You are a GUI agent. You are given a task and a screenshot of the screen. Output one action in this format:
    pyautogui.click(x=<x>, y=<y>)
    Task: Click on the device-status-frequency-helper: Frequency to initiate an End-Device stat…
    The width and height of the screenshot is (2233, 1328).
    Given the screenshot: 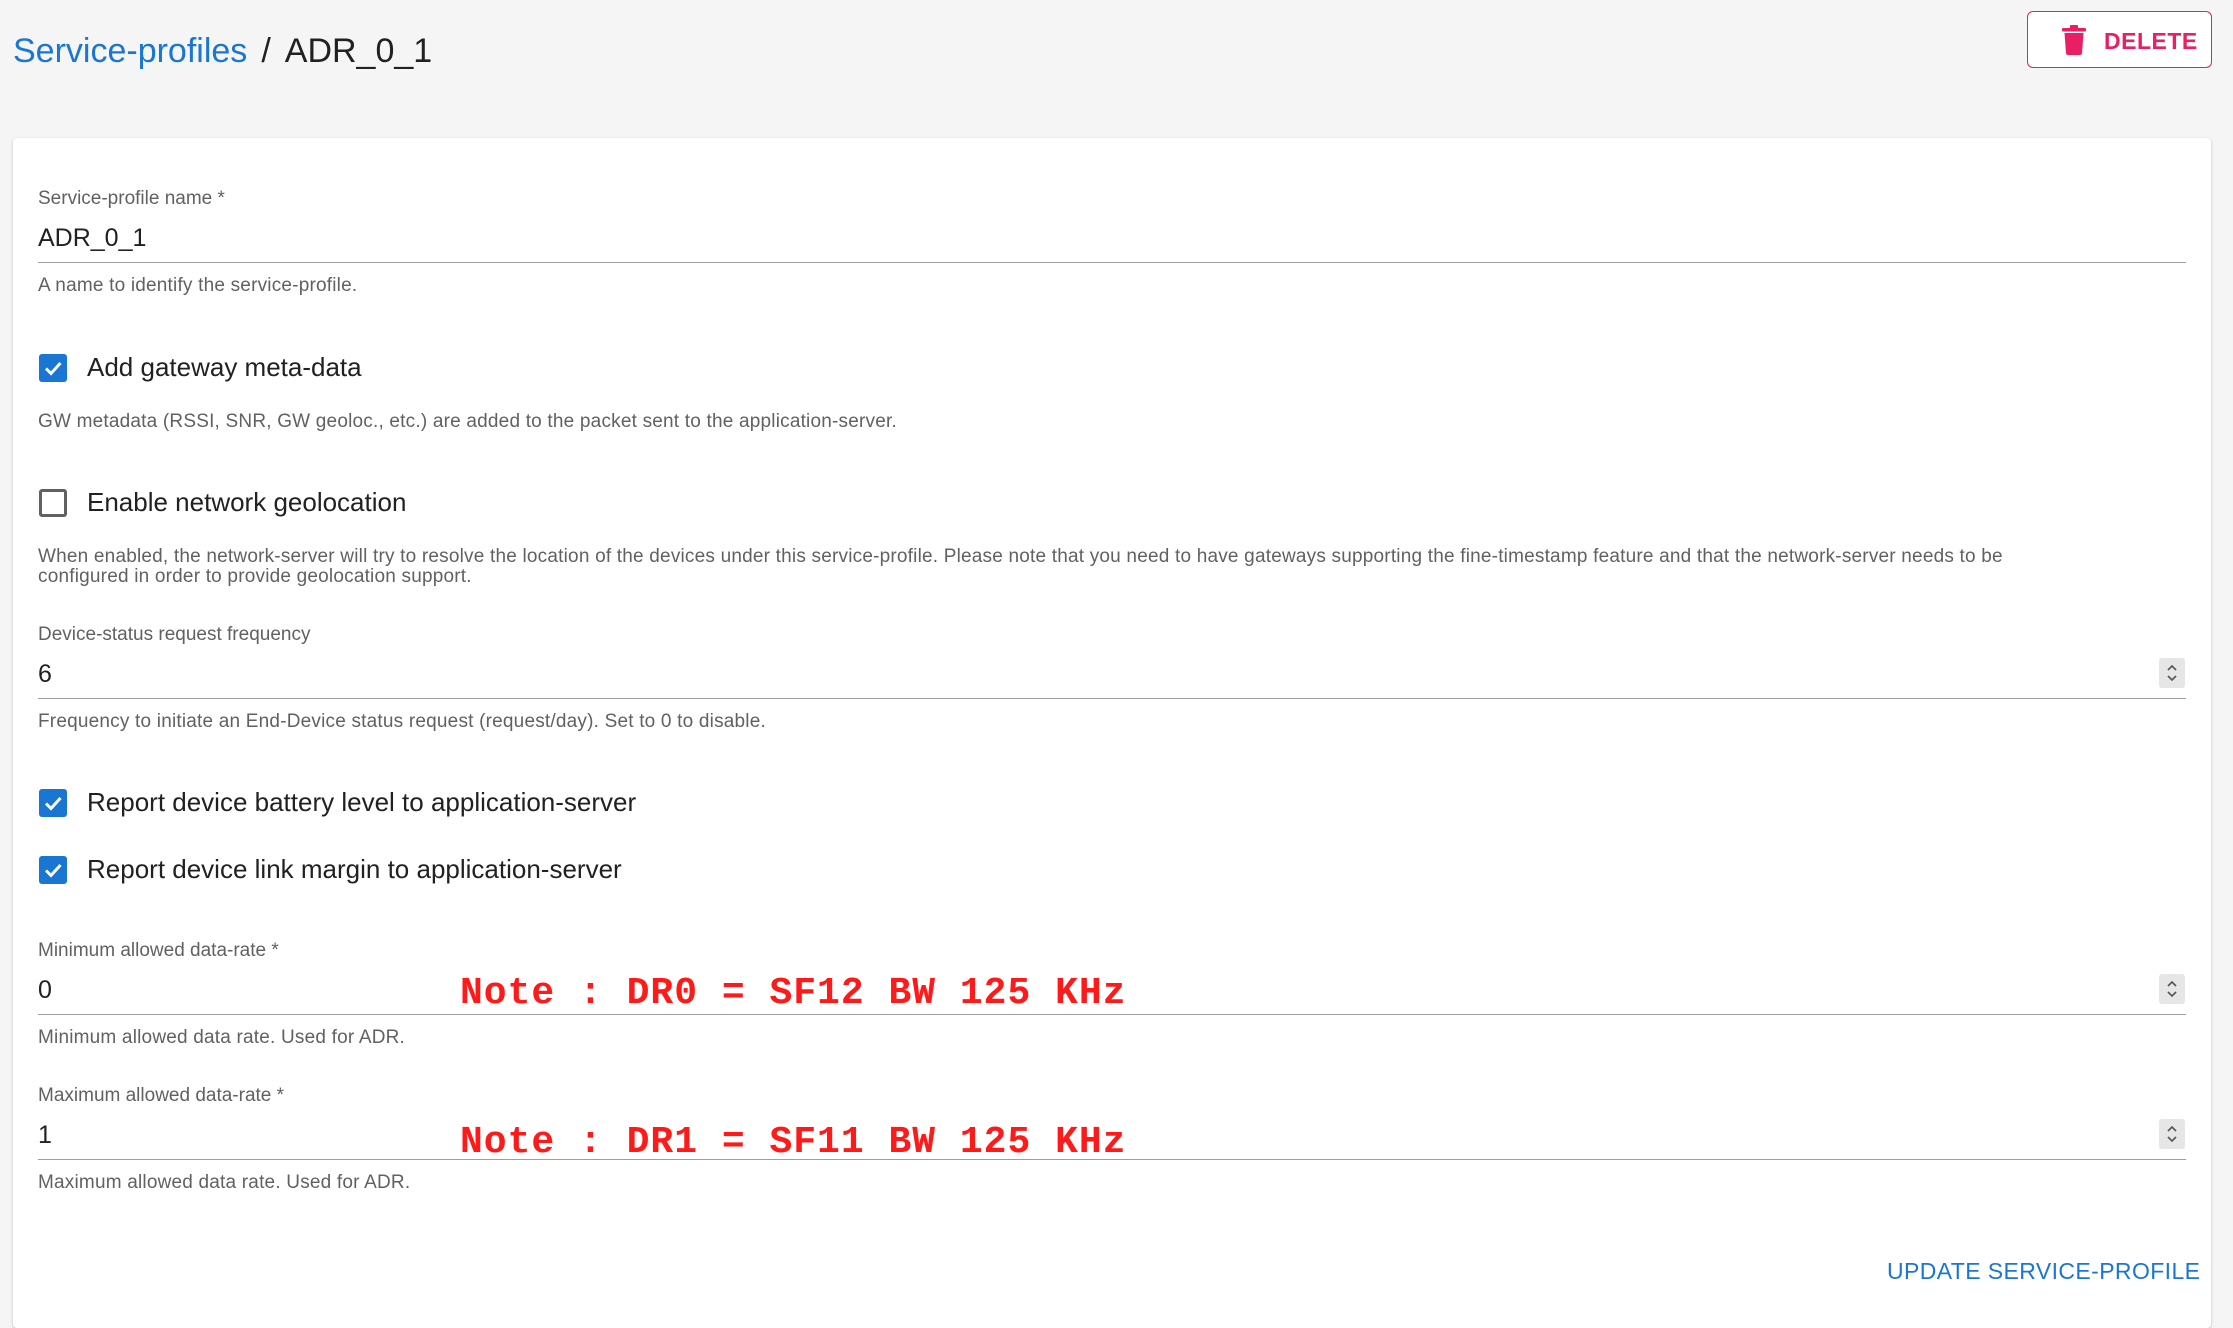 What is the action you would take?
    pyautogui.click(x=402, y=721)
    